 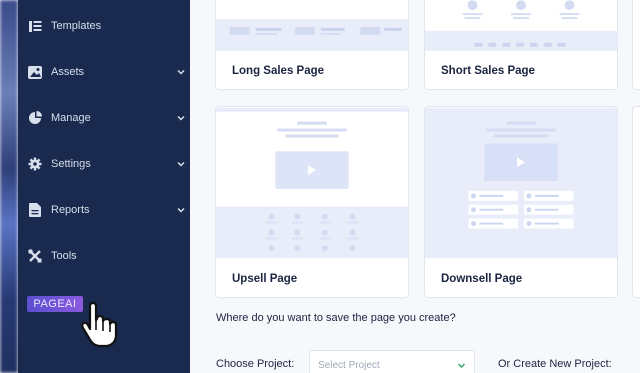 What do you see at coordinates (392, 361) in the screenshot?
I see `project-select: Select Project` at bounding box center [392, 361].